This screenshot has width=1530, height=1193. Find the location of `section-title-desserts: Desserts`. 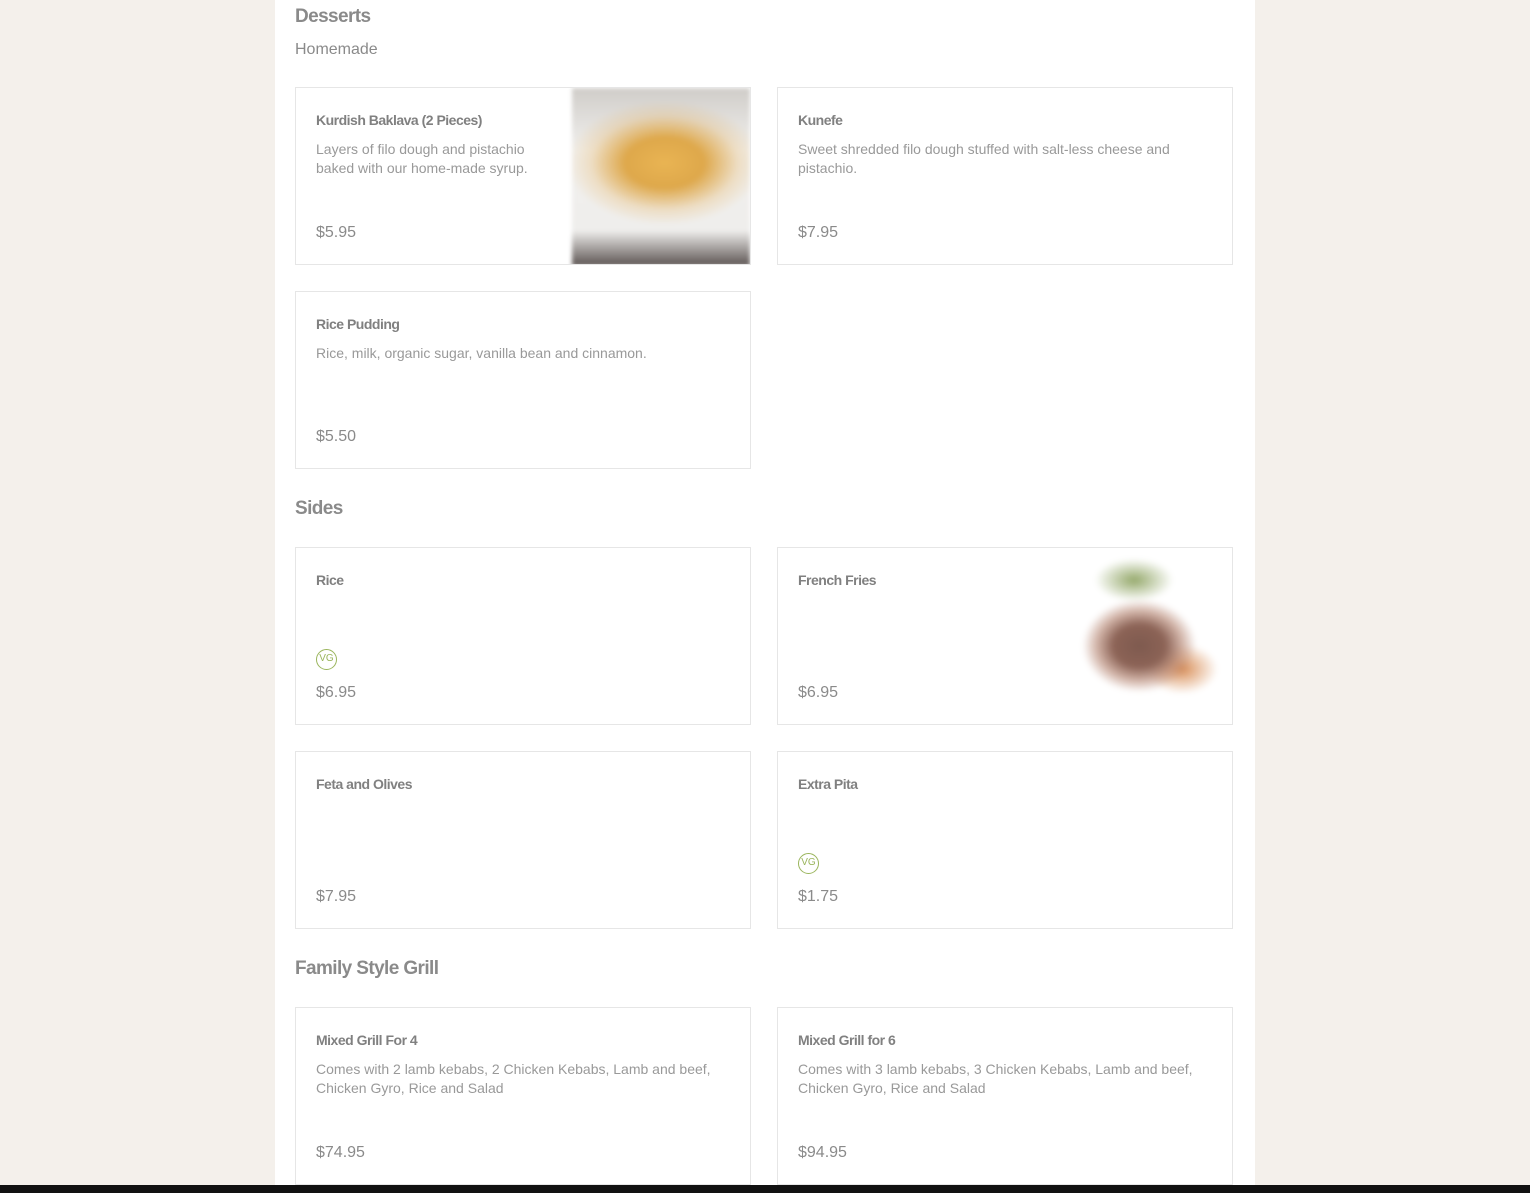

section-title-desserts: Desserts is located at coordinates (333, 16).